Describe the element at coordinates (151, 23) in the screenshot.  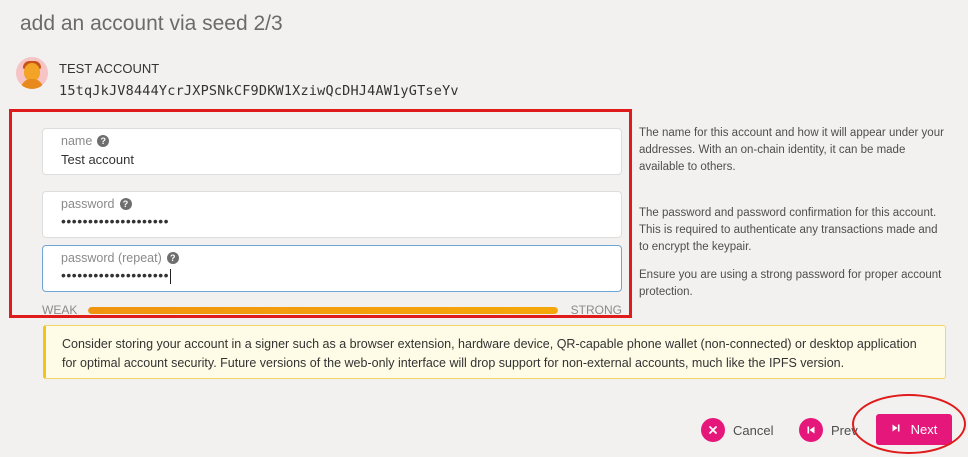
I see `page-title: add an account via seed 2/3` at that location.